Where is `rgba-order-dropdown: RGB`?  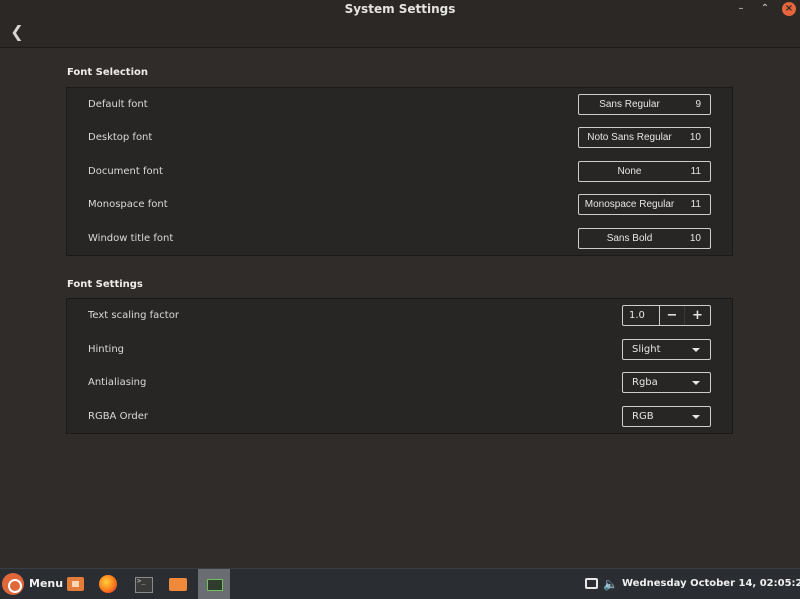 rgba-order-dropdown: RGB is located at coordinates (666, 416).